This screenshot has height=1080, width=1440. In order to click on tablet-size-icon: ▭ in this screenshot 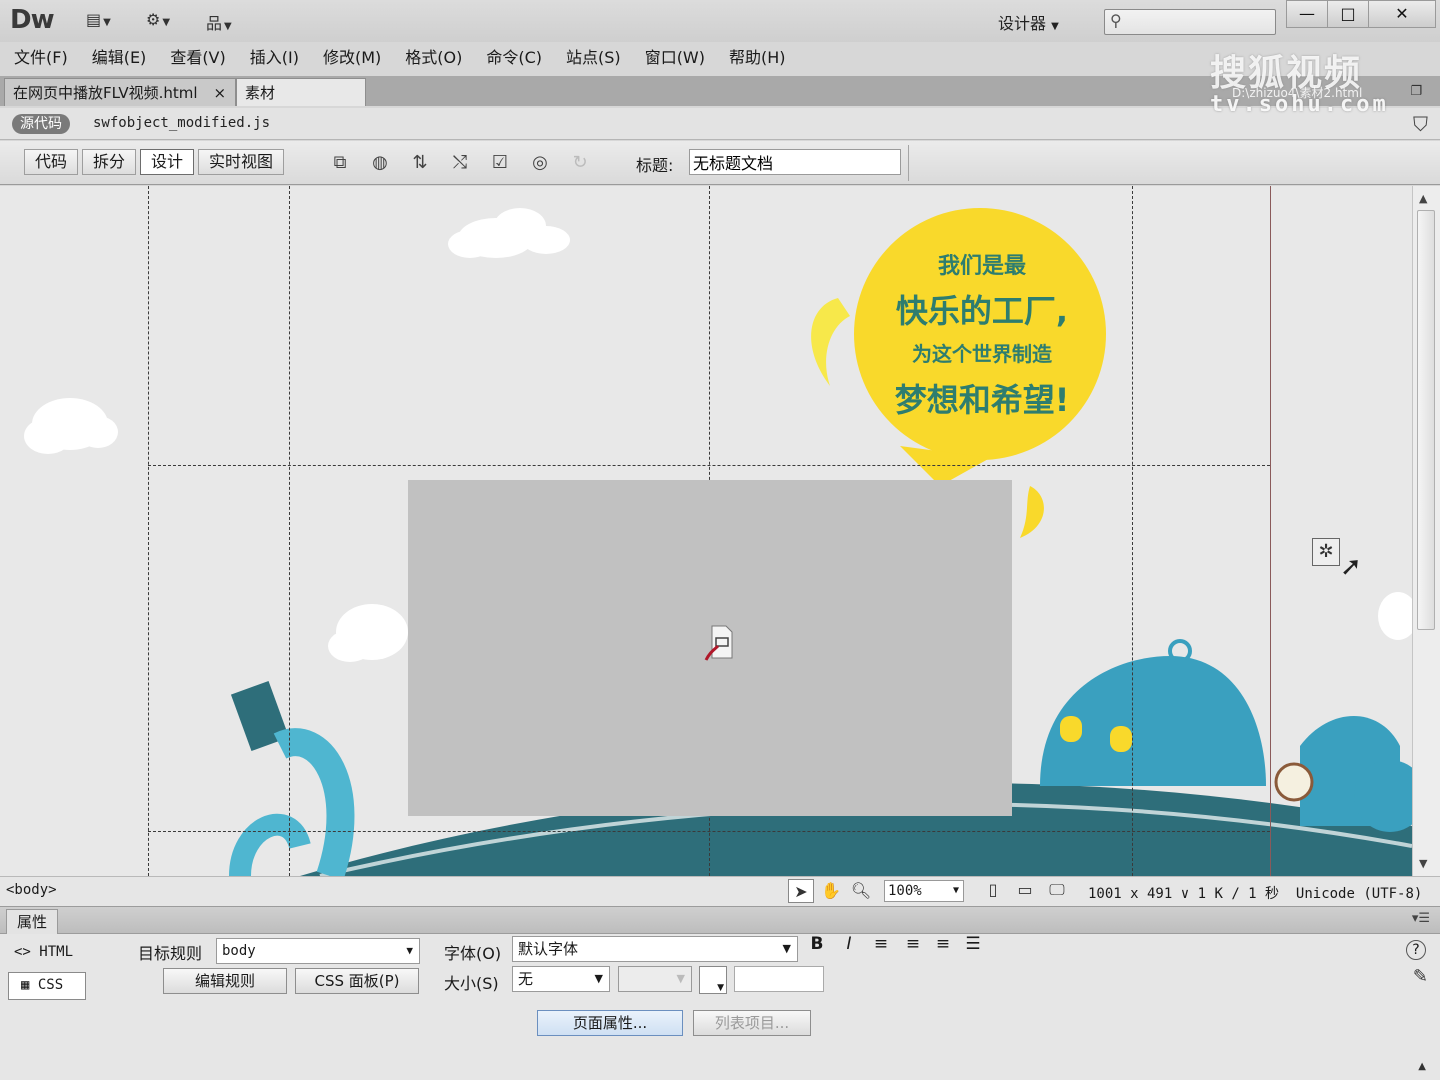, I will do `click(1025, 891)`.